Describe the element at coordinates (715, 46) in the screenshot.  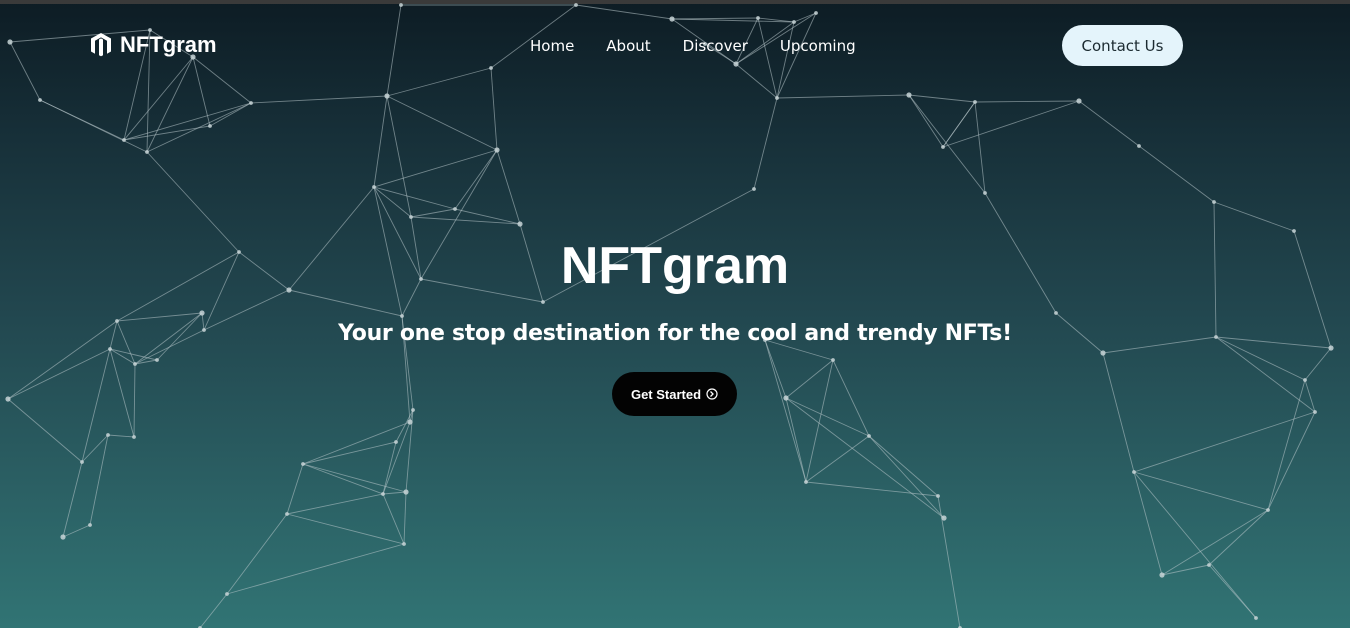
I see `nav-link-discover: Discover` at that location.